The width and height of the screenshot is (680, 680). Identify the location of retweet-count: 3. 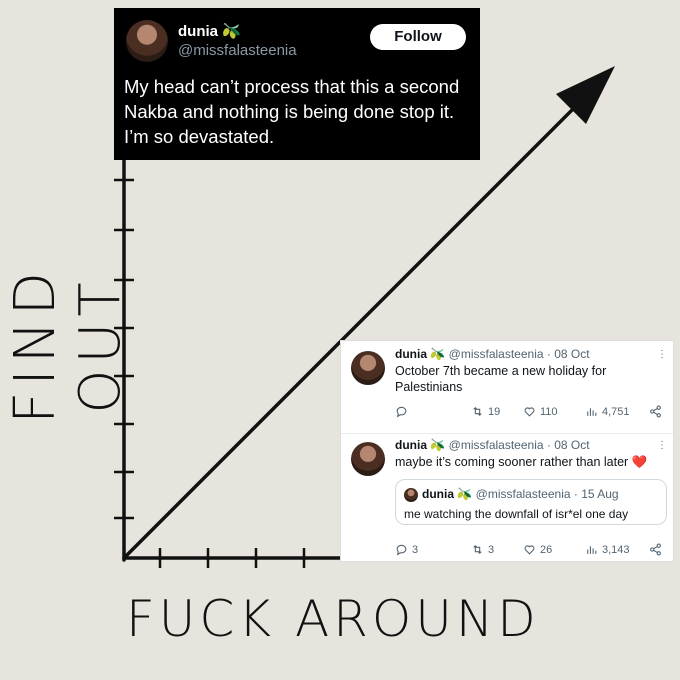
(491, 549).